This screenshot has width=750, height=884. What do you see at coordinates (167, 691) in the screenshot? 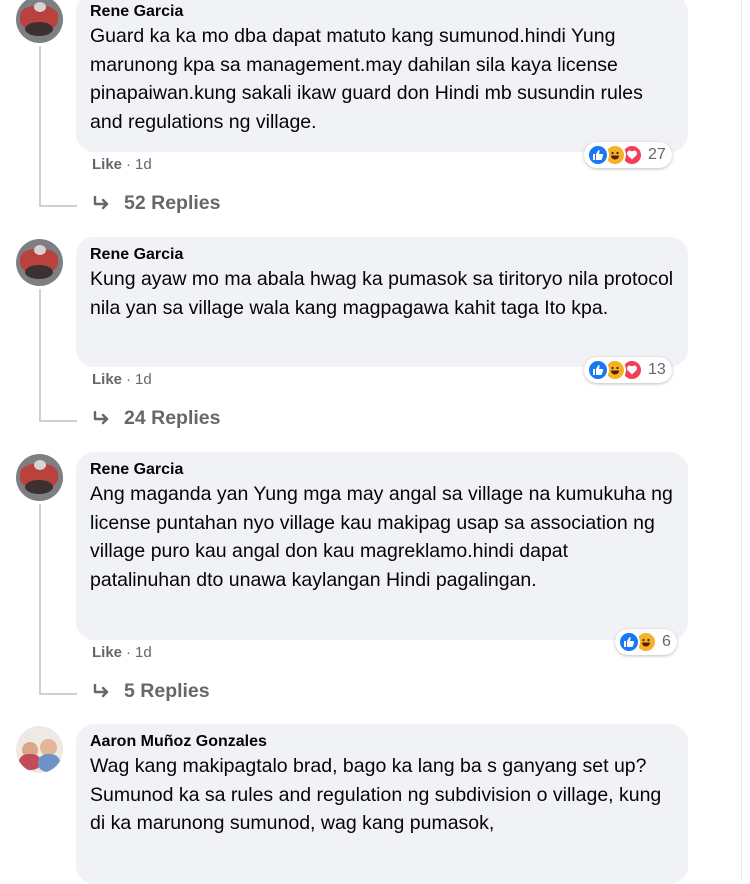
I see `replies-count-label: 5 Replies` at bounding box center [167, 691].